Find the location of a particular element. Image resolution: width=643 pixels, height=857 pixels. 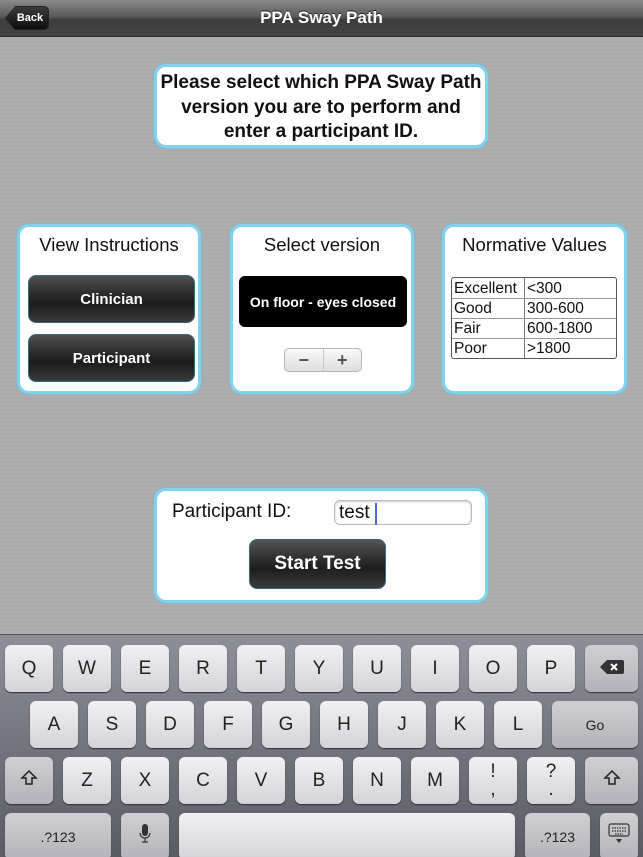

backspace-icon is located at coordinates (611, 669).